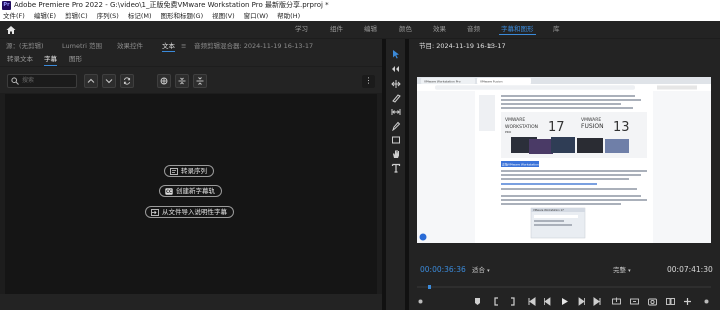  I want to click on quality-dropdown: 完整 ▾, so click(622, 270).